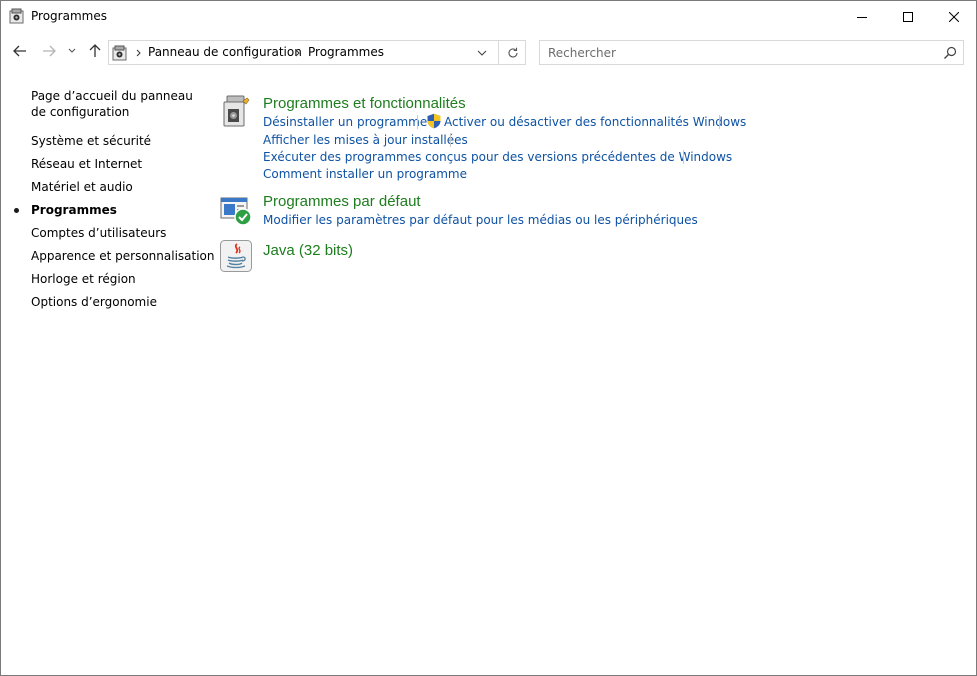 This screenshot has height=676, width=977. I want to click on search-input, so click(737, 52).